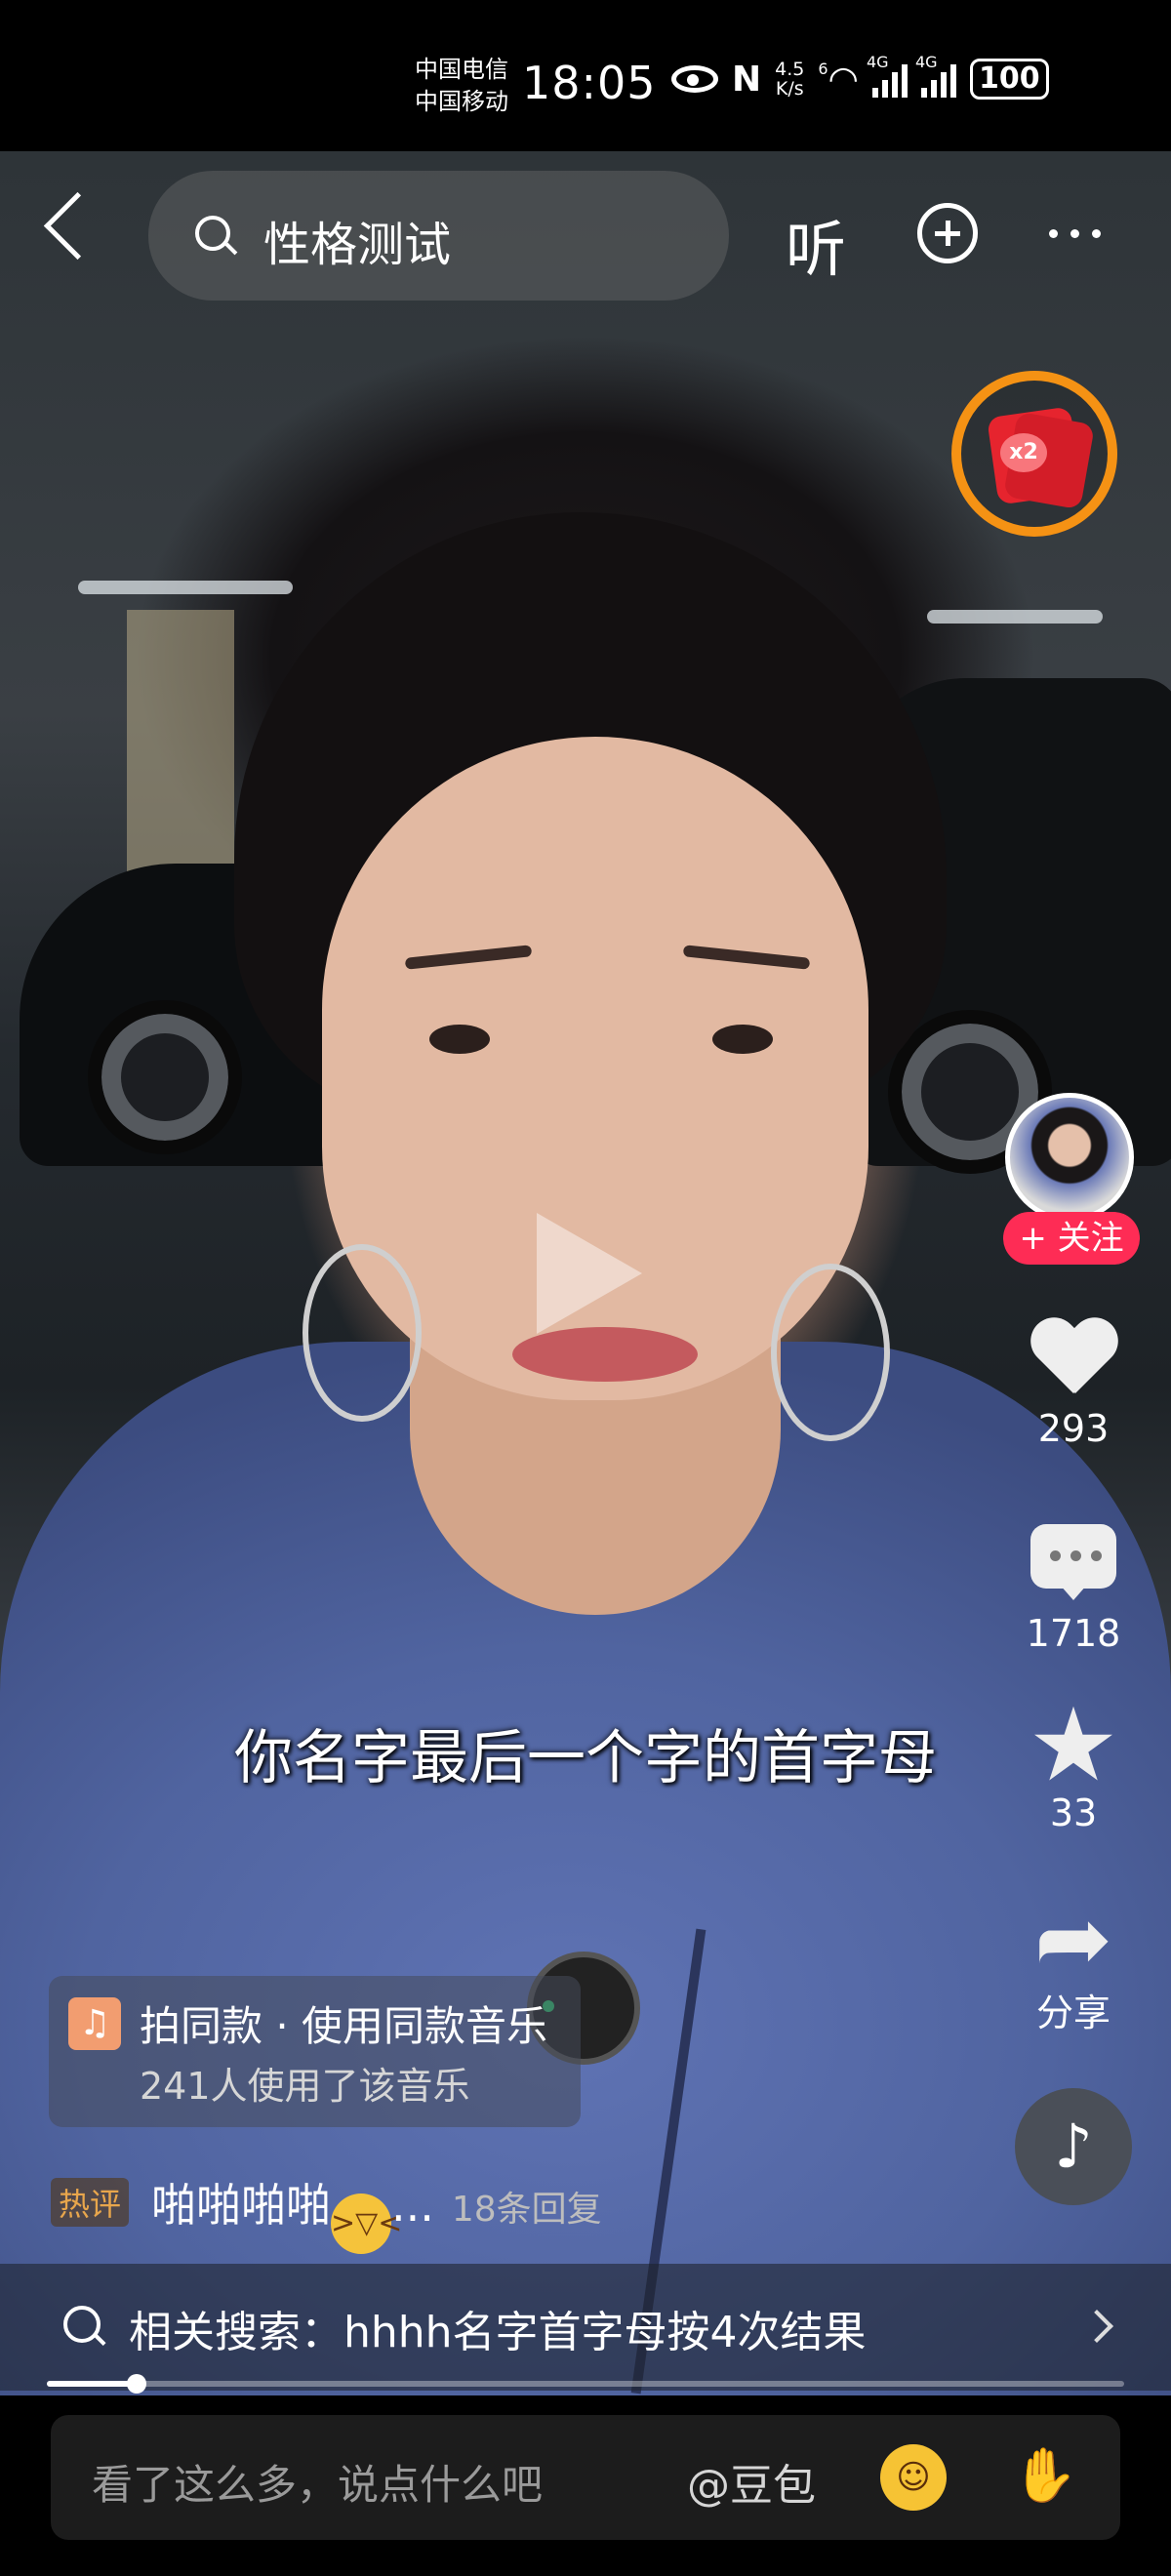  What do you see at coordinates (789, 89) in the screenshot?
I see `net-speed-unit: K/s` at bounding box center [789, 89].